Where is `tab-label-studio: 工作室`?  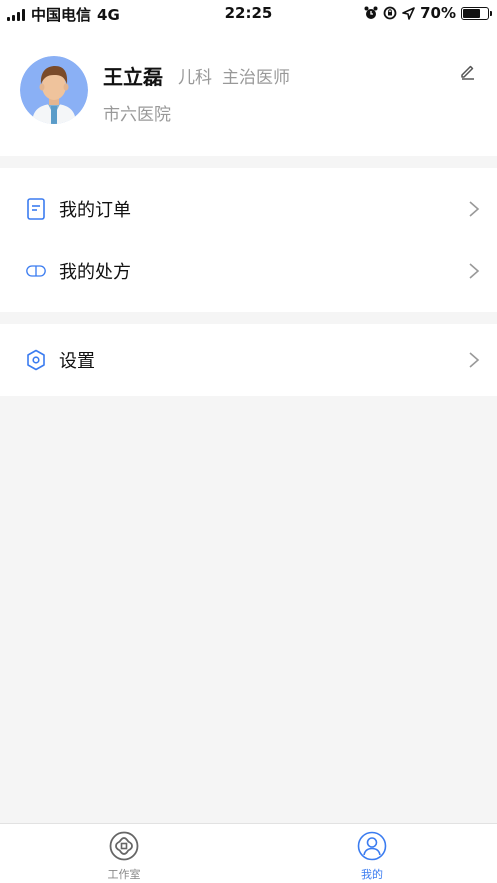
tab-label-studio: 工作室 is located at coordinates (124, 874).